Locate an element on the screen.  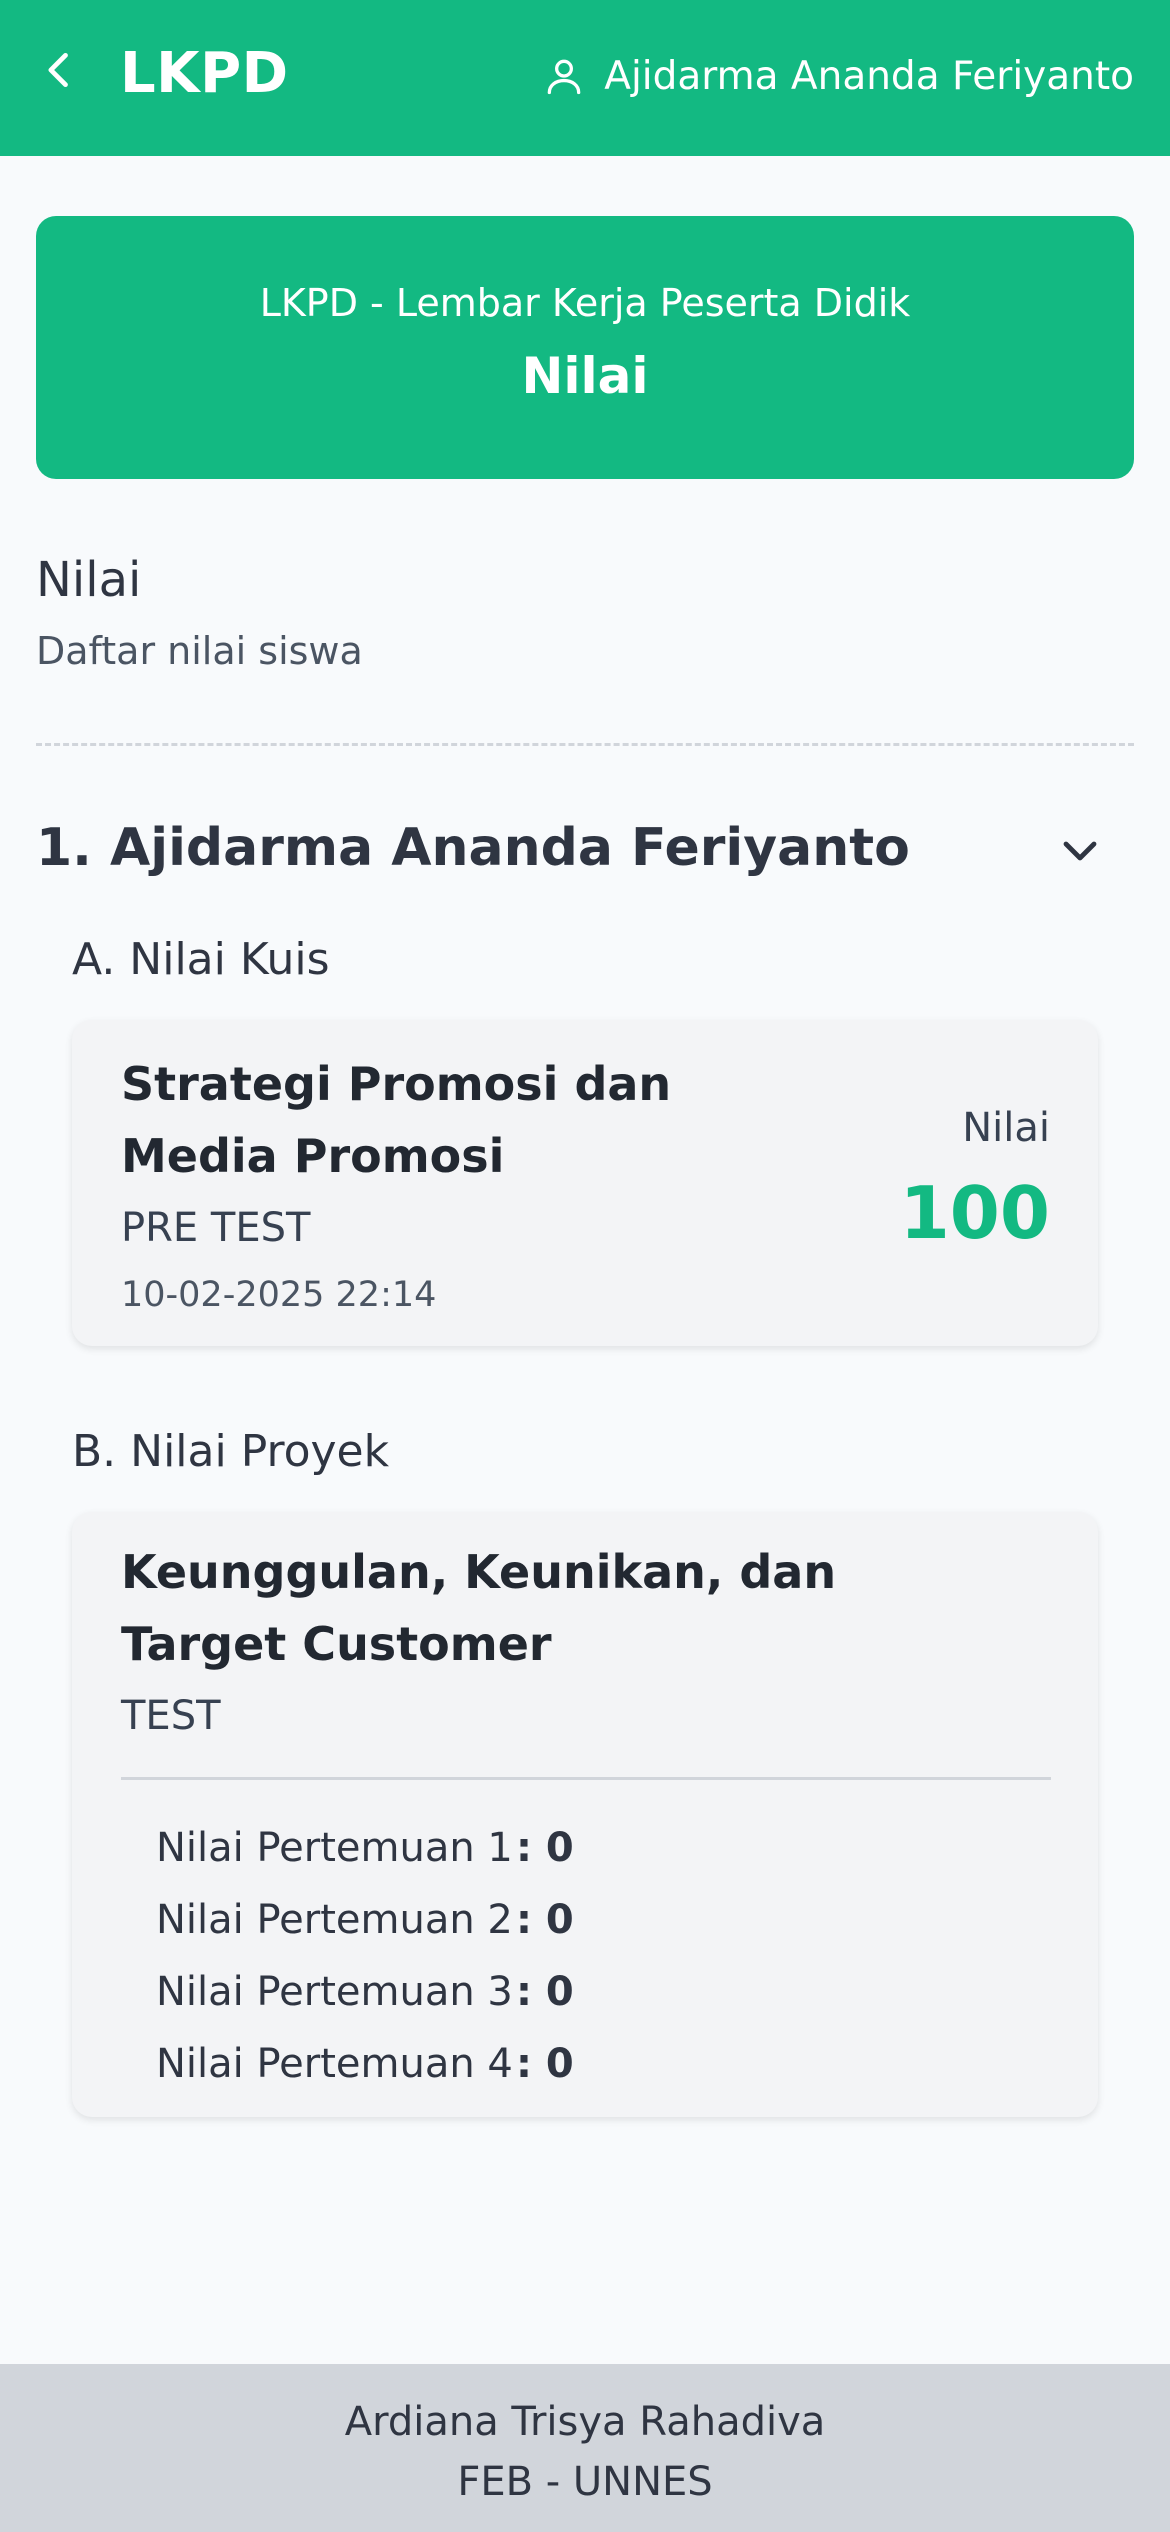
footer-organization: FEB - UNNES is located at coordinates (585, 2482).